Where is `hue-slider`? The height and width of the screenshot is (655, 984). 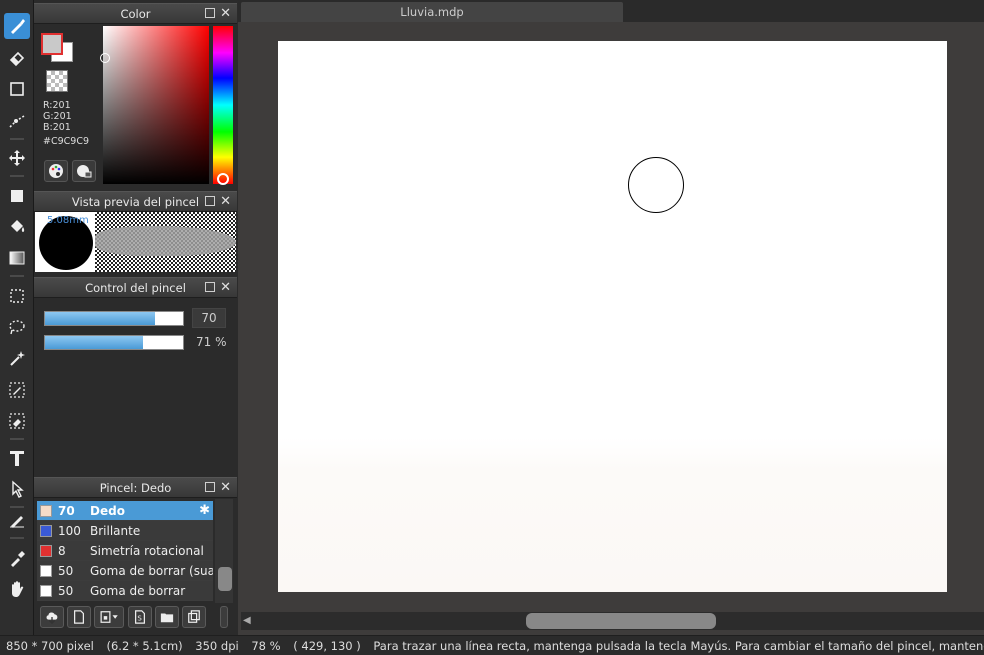
hue-slider is located at coordinates (223, 105).